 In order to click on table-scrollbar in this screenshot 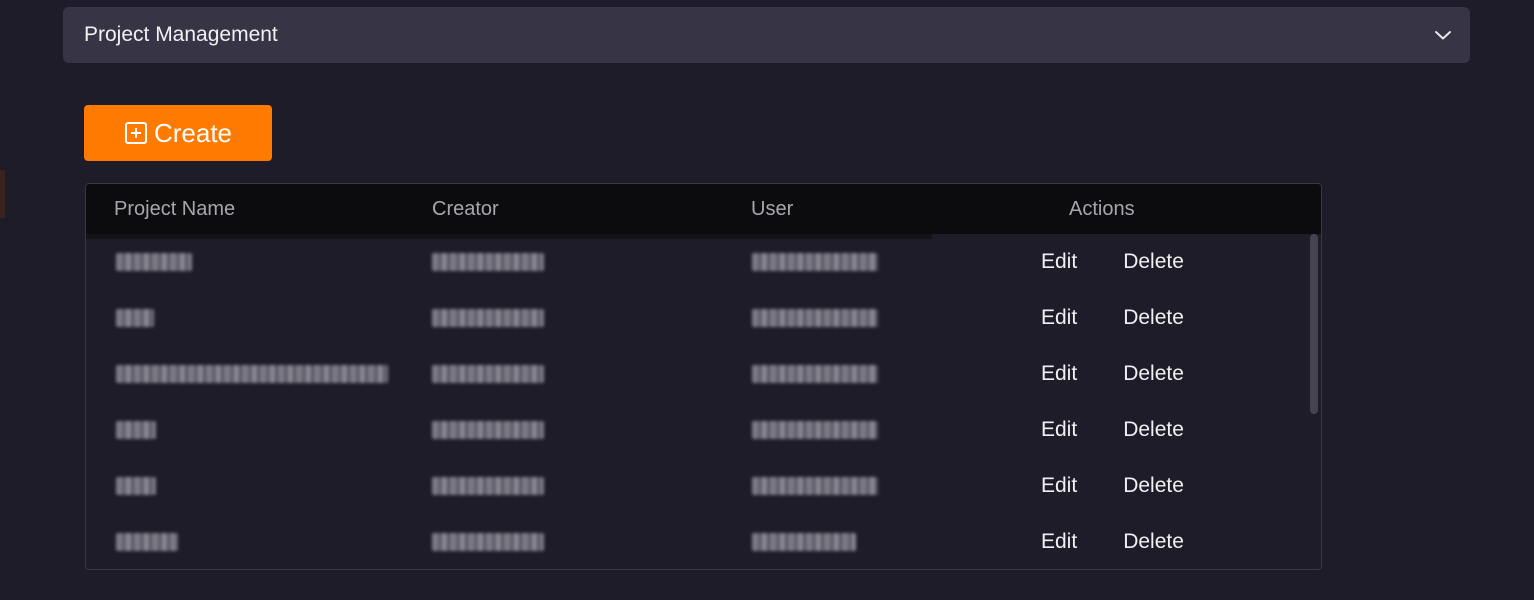, I will do `click(1314, 324)`.